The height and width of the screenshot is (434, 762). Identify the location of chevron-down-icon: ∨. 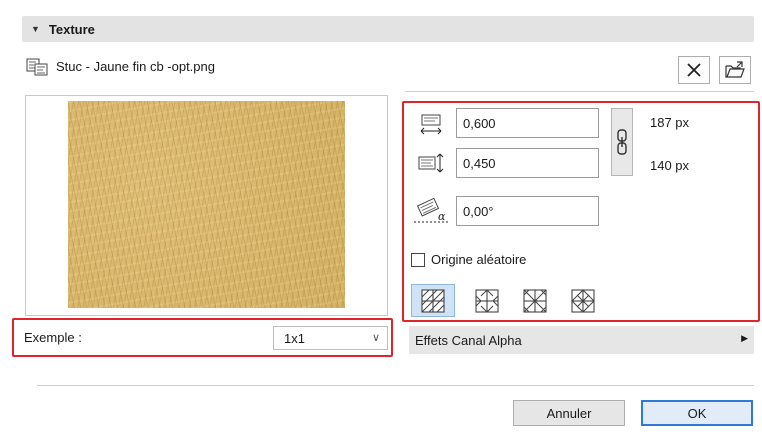
(375, 338).